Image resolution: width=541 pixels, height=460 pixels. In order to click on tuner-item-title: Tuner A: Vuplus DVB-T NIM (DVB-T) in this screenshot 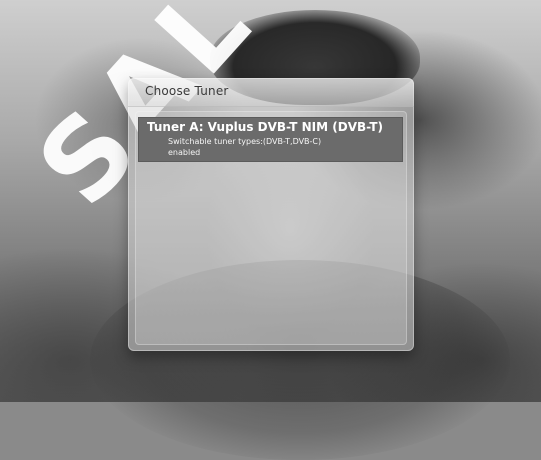, I will do `click(265, 127)`.